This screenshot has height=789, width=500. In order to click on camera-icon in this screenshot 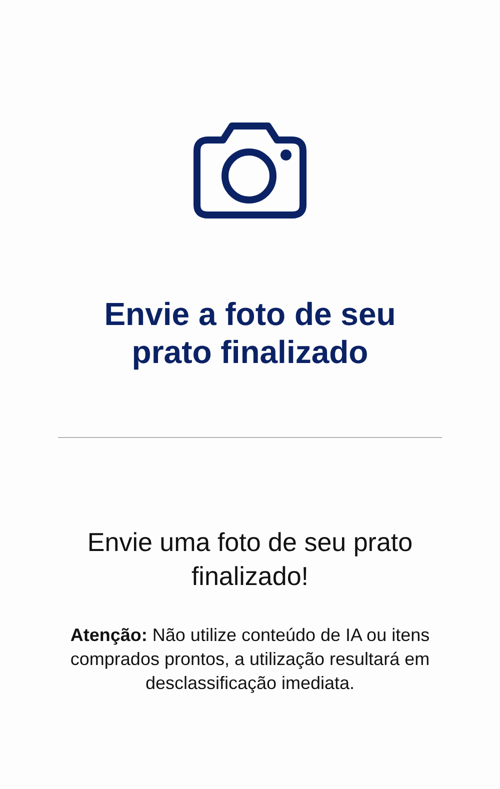, I will do `click(250, 170)`.